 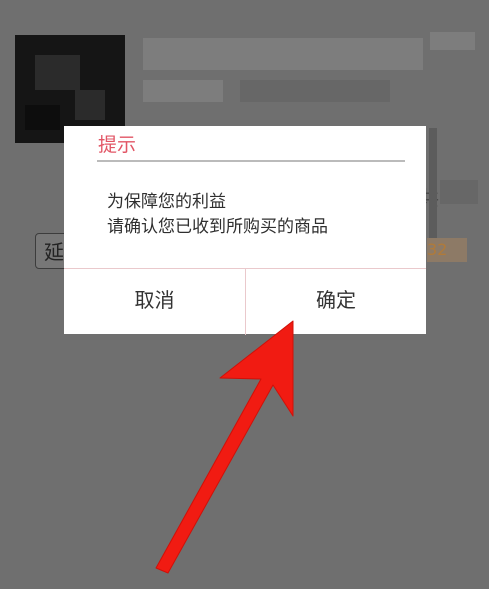 I want to click on confirm-button: 确定, so click(x=336, y=302).